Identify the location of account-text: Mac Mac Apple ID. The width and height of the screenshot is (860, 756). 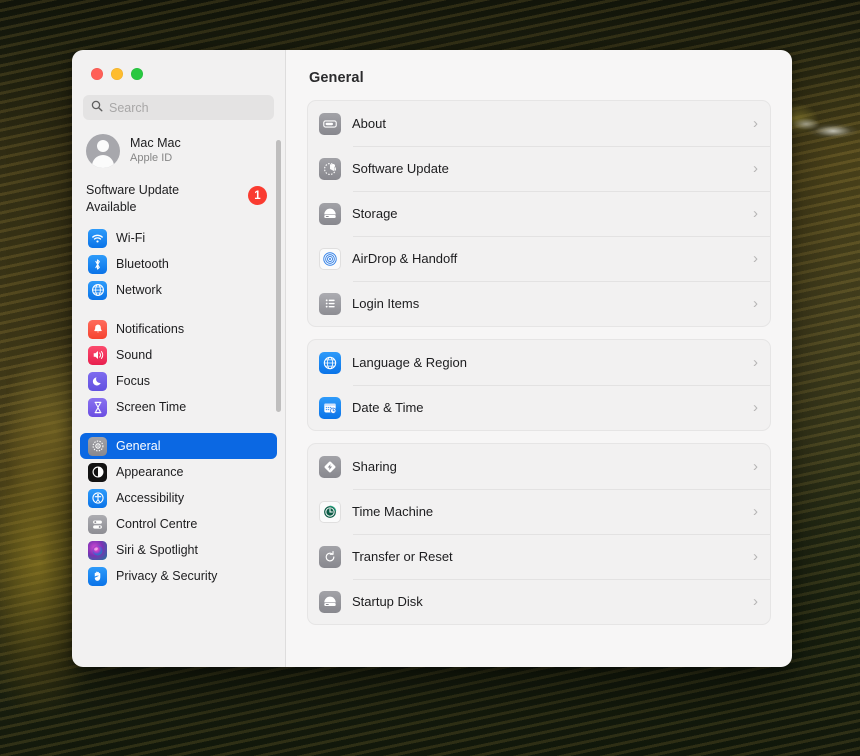
(155, 150).